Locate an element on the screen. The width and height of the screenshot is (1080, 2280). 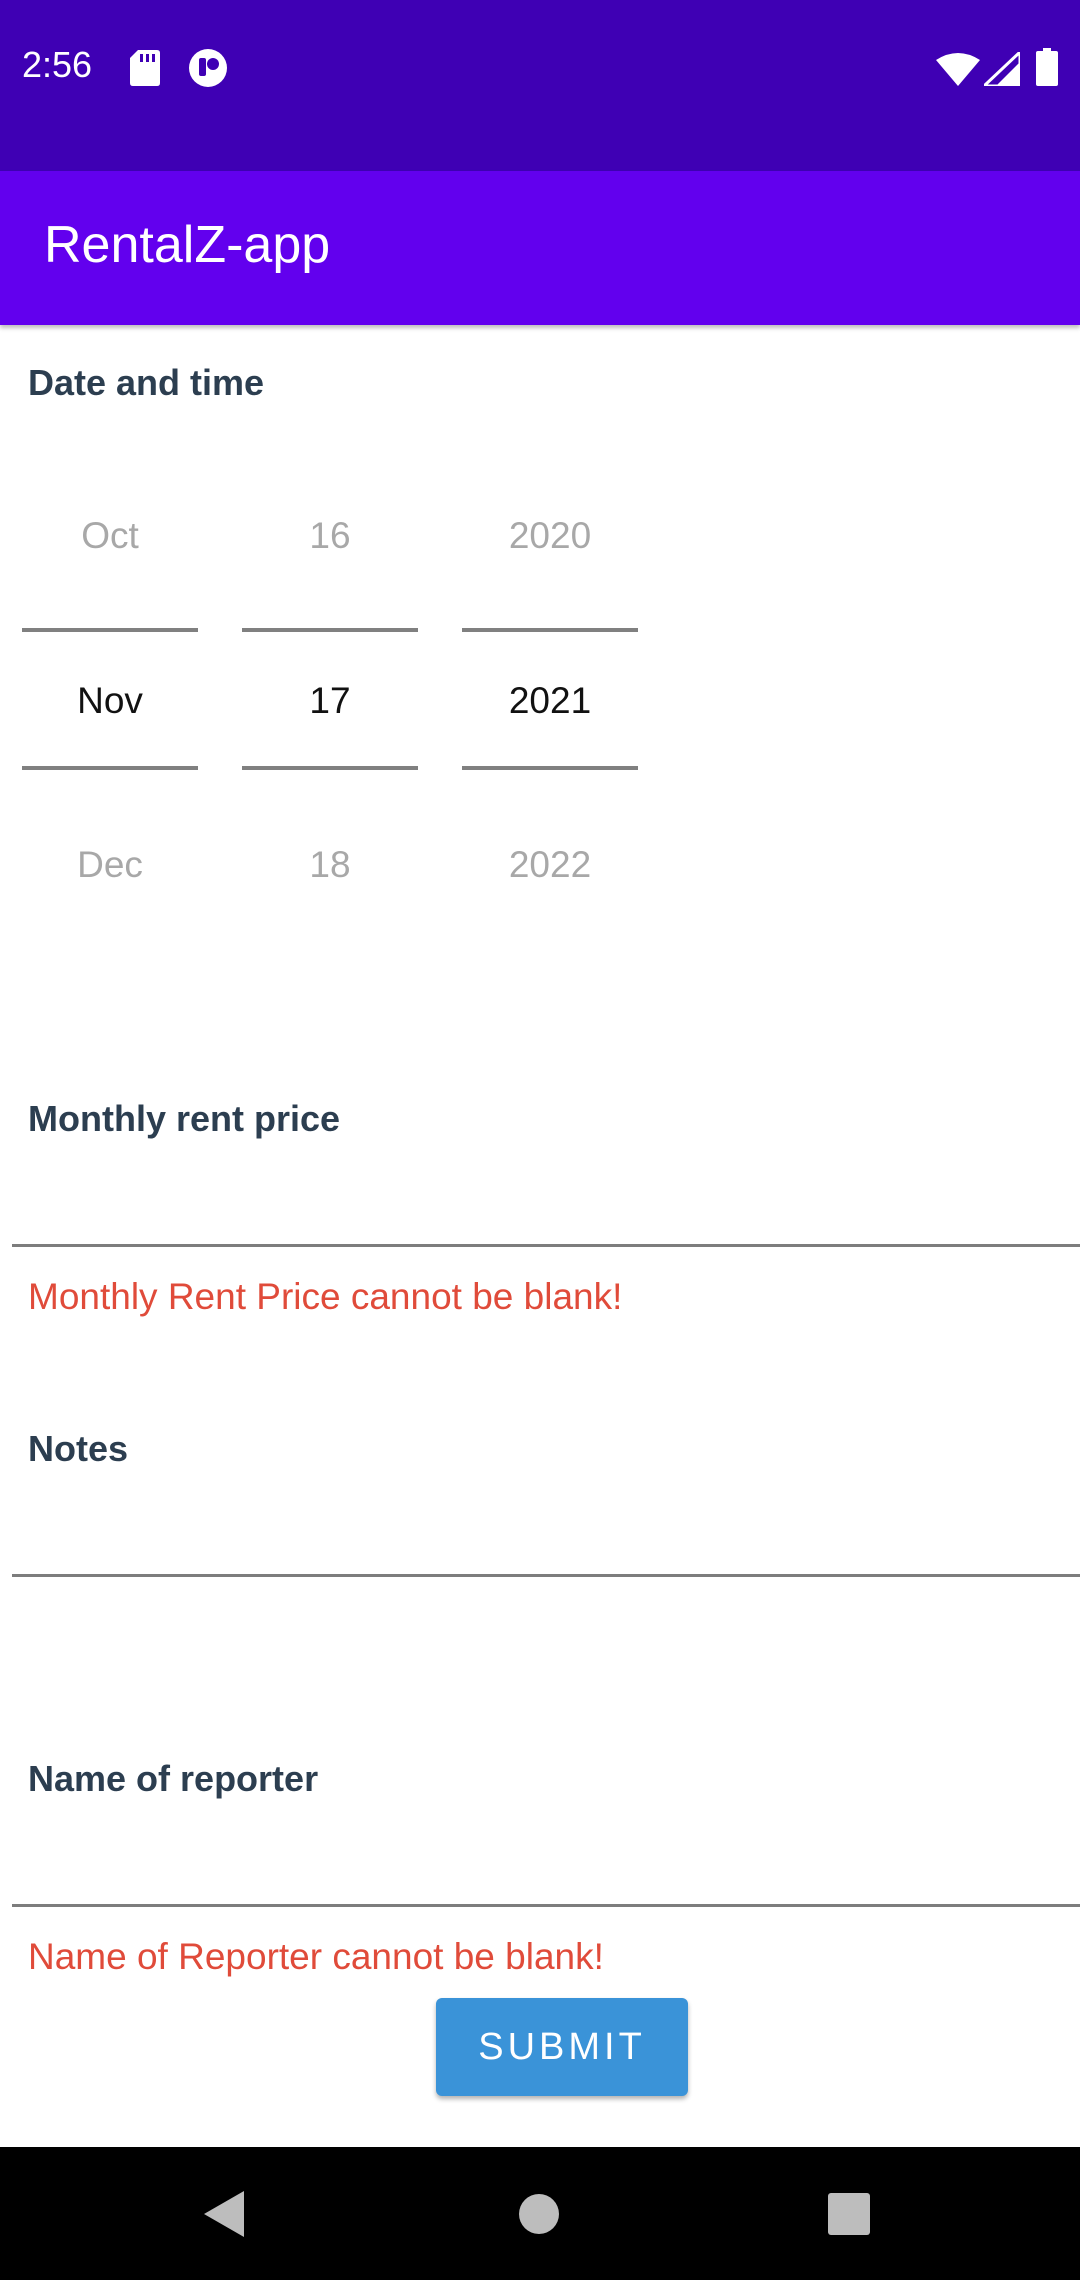
recents-icon is located at coordinates (849, 2214).